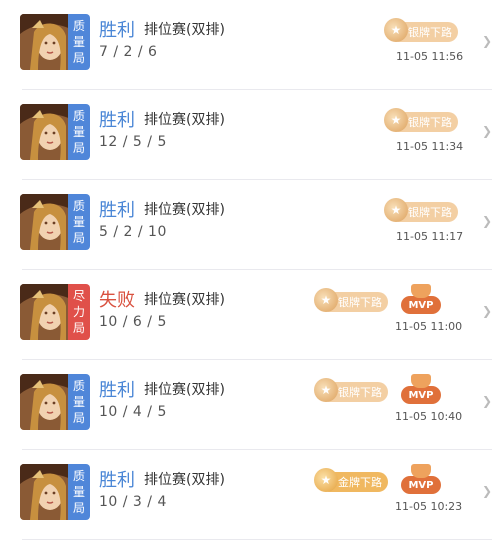  What do you see at coordinates (133, 502) in the screenshot?
I see `kda-score: 10 / 3 / 4` at bounding box center [133, 502].